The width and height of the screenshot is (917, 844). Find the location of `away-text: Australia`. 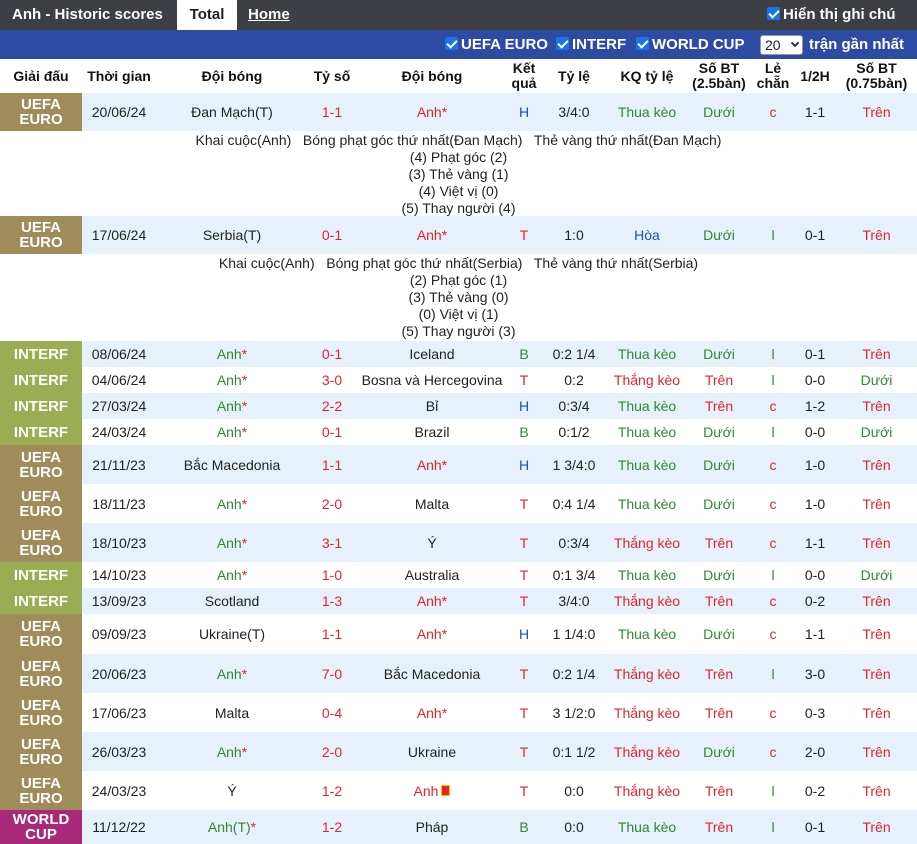

away-text: Australia is located at coordinates (432, 575).